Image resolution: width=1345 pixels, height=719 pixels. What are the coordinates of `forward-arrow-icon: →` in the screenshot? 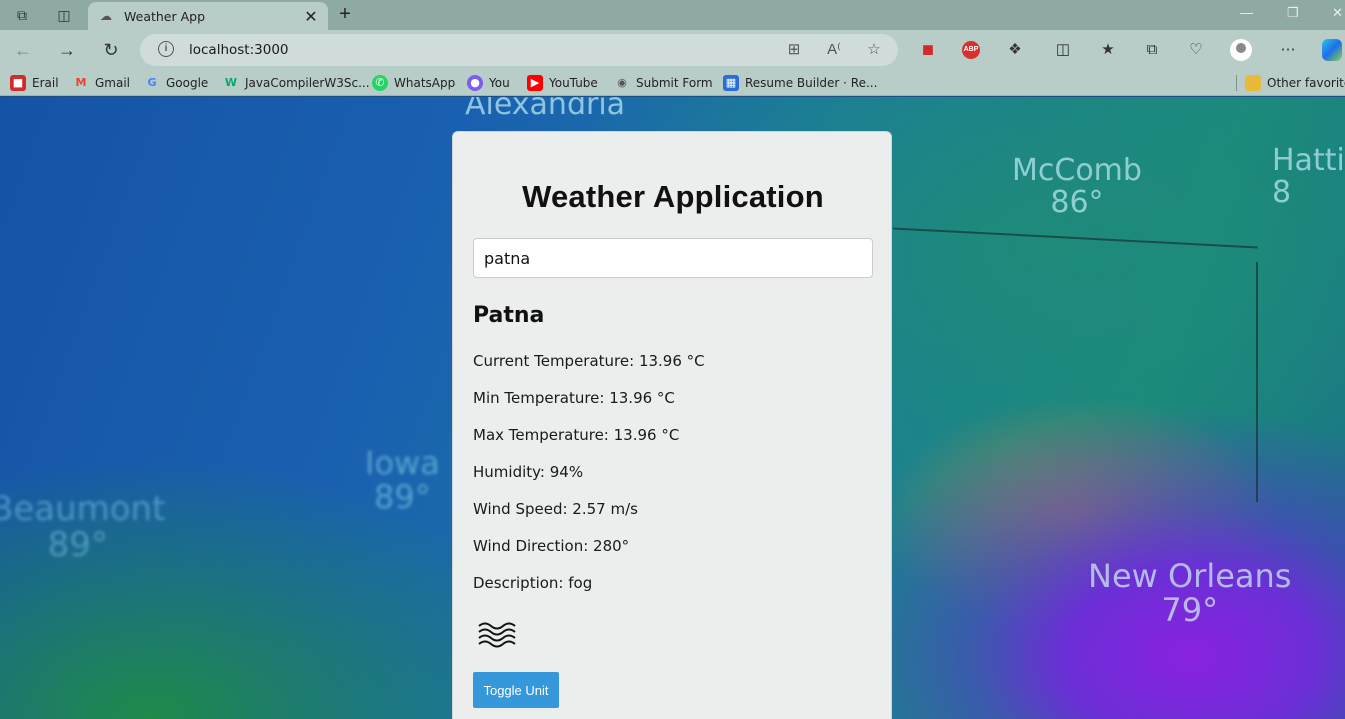 It's located at (67, 50).